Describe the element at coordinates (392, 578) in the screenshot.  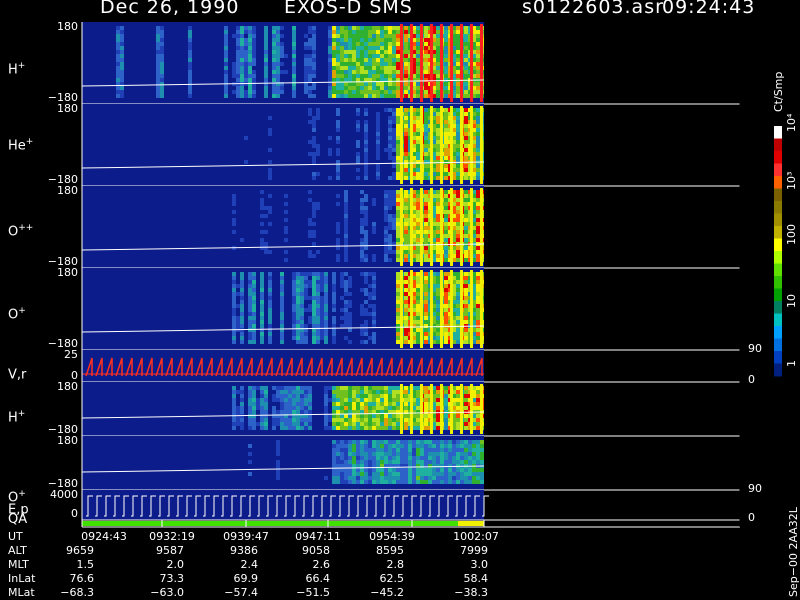
I see `ephem-value: 62.5` at that location.